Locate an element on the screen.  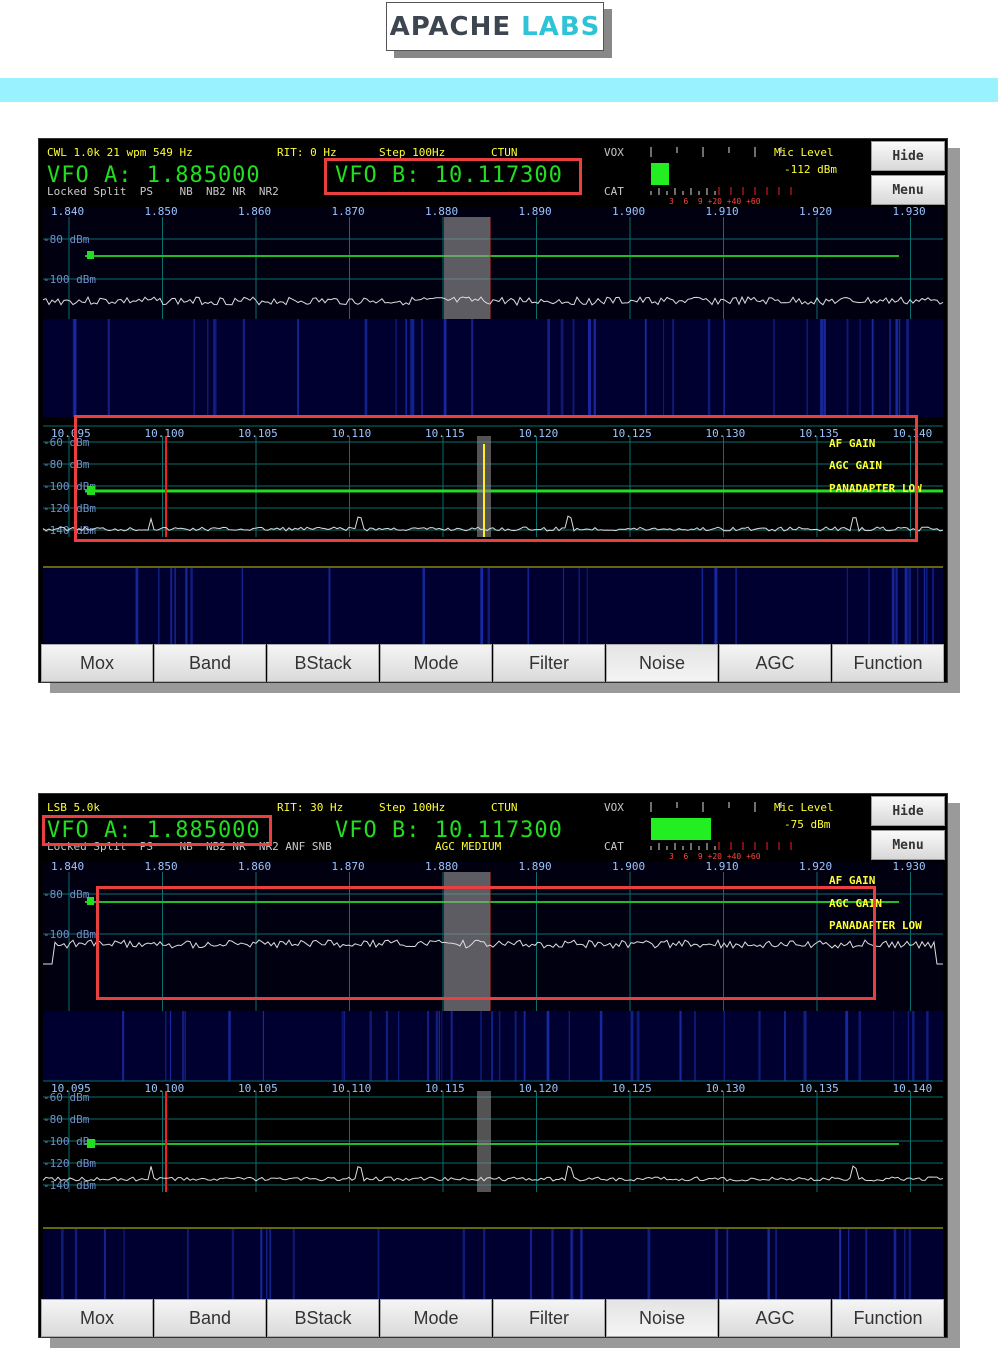
signal-dbm: -112 dBm is located at coordinates (810, 169).